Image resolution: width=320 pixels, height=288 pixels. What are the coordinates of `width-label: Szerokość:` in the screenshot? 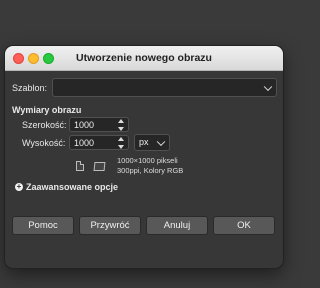 It's located at (44, 125).